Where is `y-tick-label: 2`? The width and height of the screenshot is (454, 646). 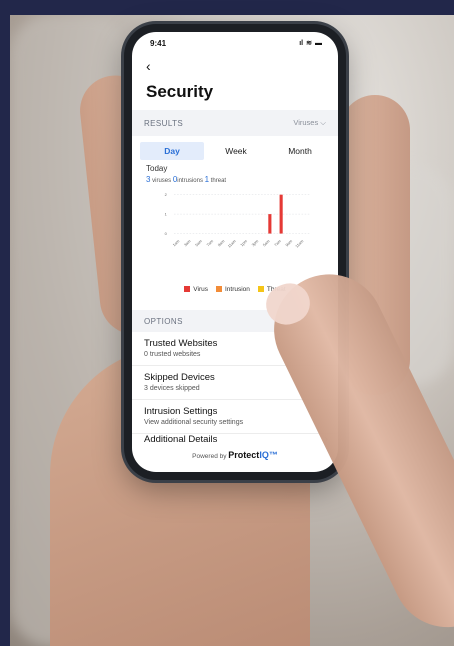
y-tick-label: 2 is located at coordinates (166, 194).